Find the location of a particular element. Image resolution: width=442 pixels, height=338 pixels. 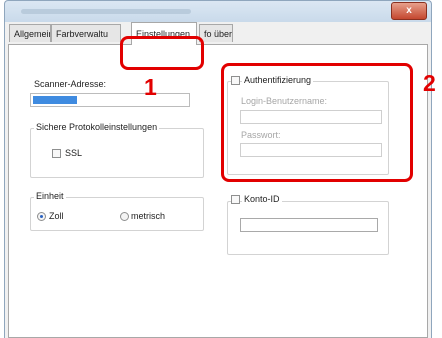

account-id-input is located at coordinates (309, 225).